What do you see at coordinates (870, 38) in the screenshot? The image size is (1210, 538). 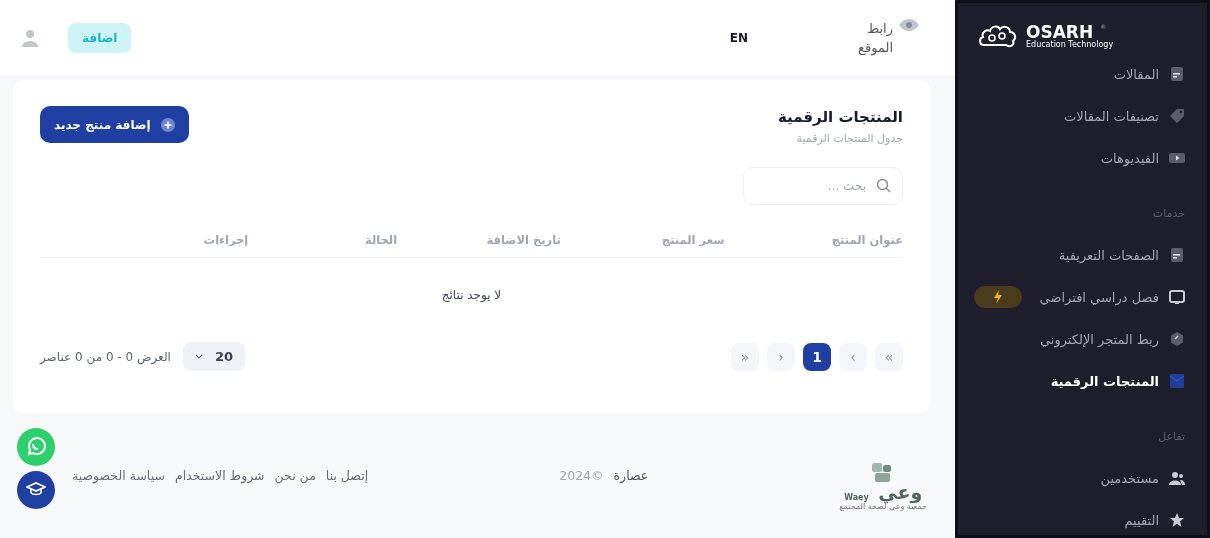 I see `site-link: رابط الموقع` at bounding box center [870, 38].